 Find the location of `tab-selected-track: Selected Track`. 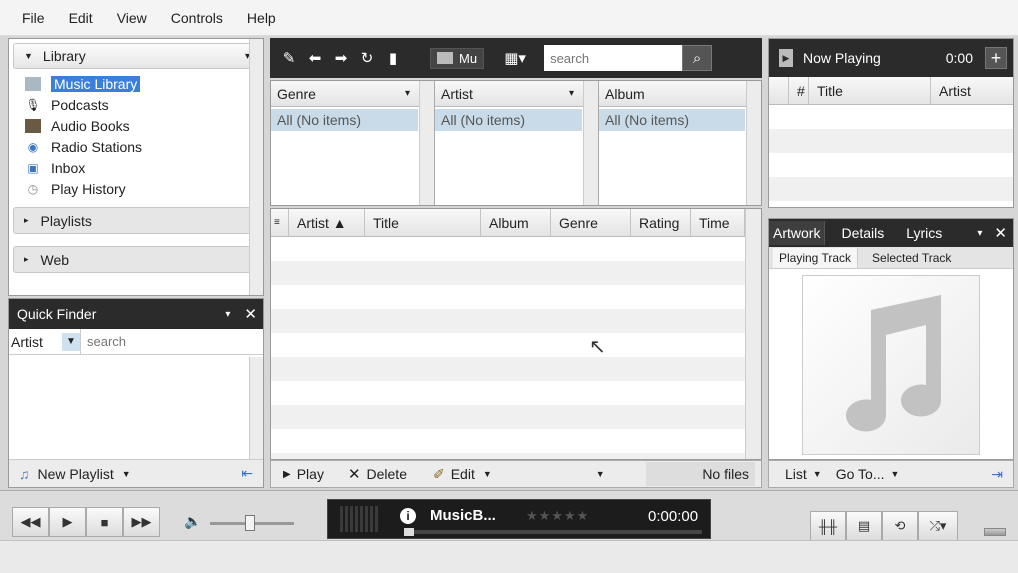

tab-selected-track: Selected Track is located at coordinates (911, 258).